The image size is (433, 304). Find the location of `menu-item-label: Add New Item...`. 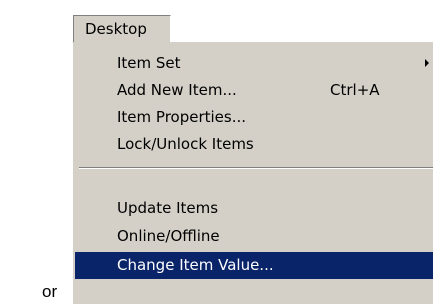

menu-item-label: Add New Item... is located at coordinates (177, 90).